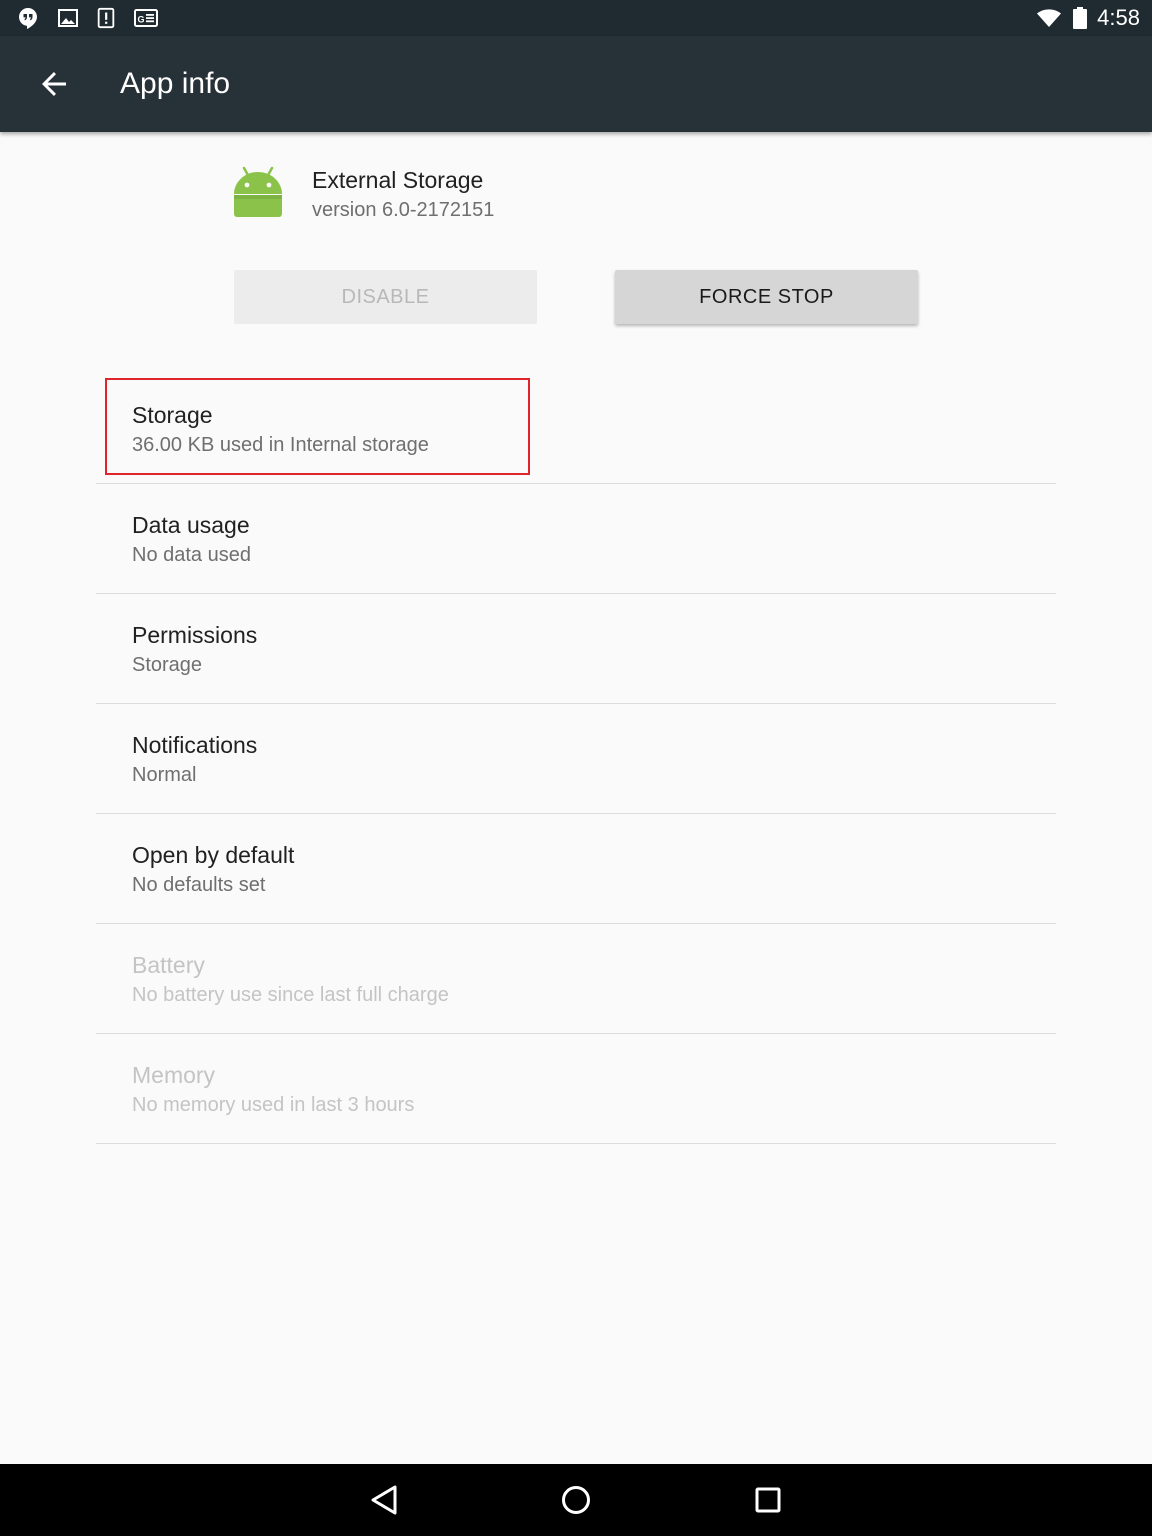  What do you see at coordinates (576, 539) in the screenshot?
I see `list-item-data-usage: Data usage No data used` at bounding box center [576, 539].